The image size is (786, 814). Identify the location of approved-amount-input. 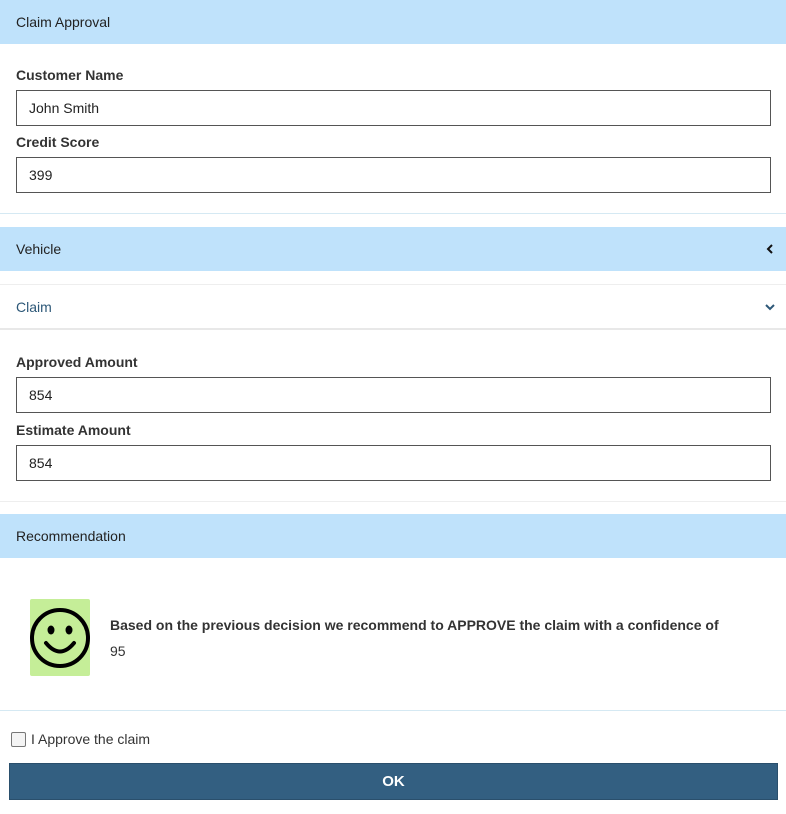
(393, 395).